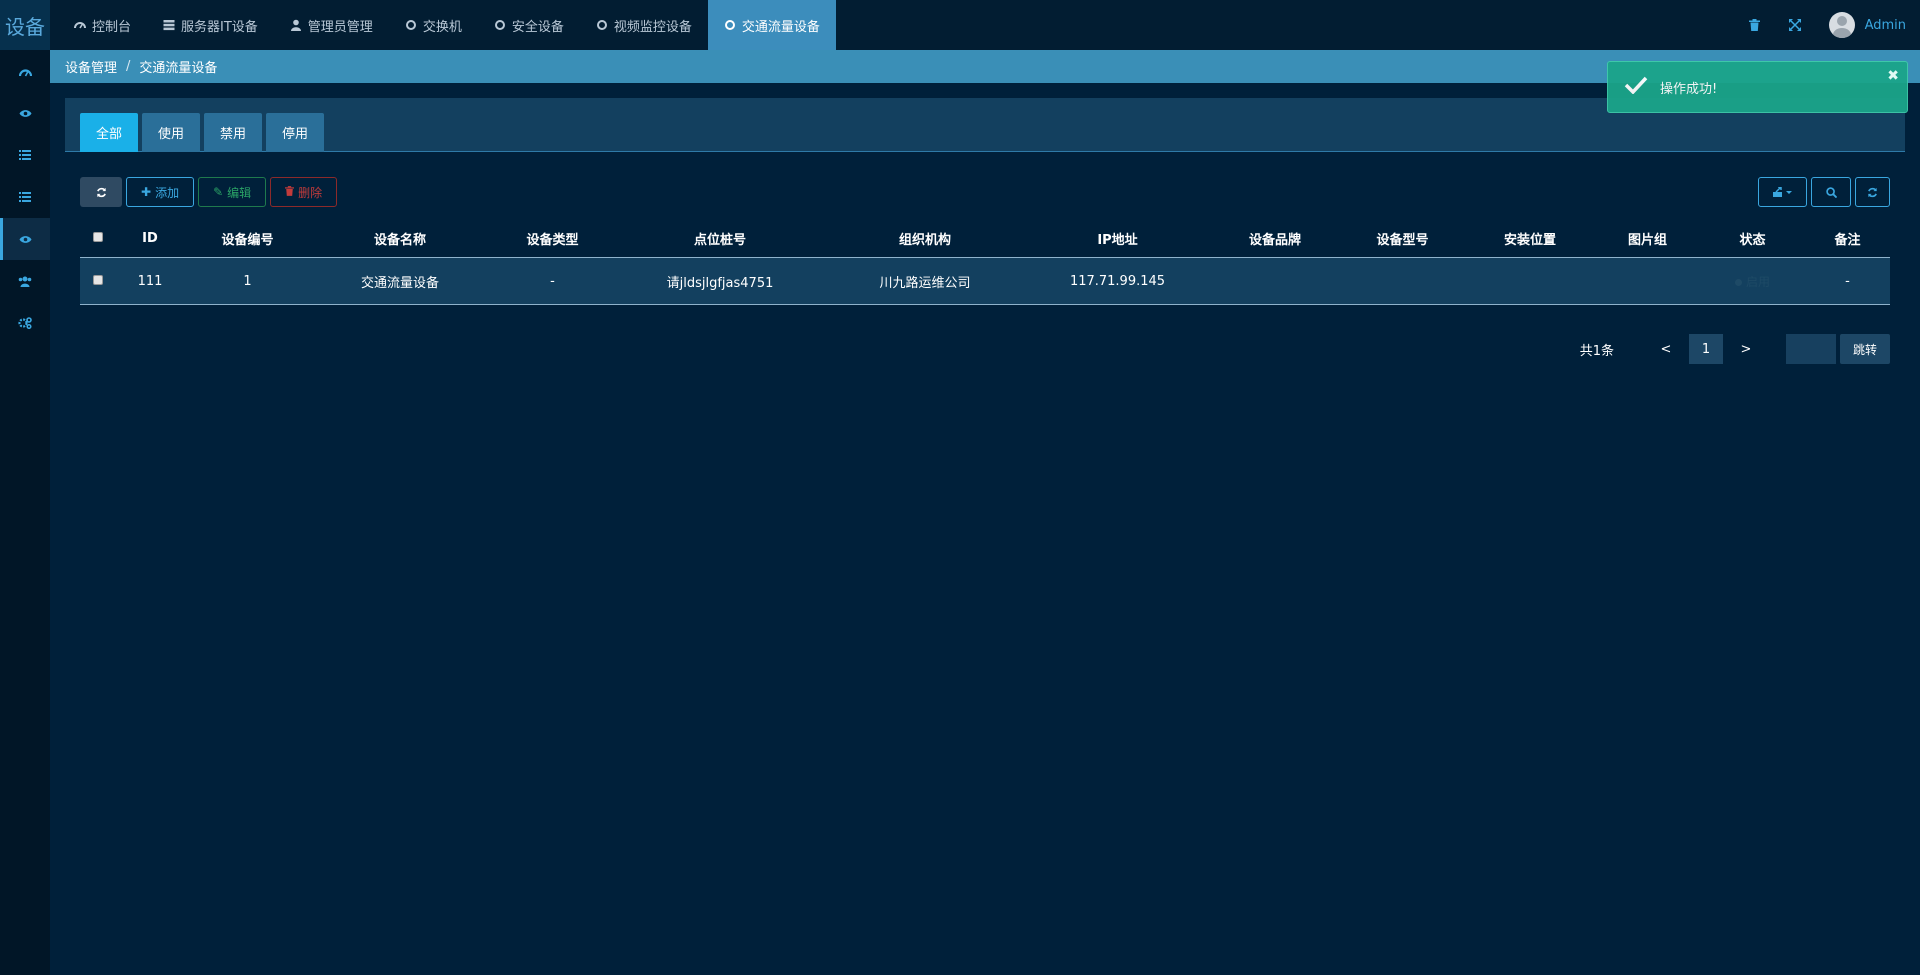 This screenshot has width=1920, height=975. Describe the element at coordinates (1752, 238) in the screenshot. I see `column-header: 状态` at that location.